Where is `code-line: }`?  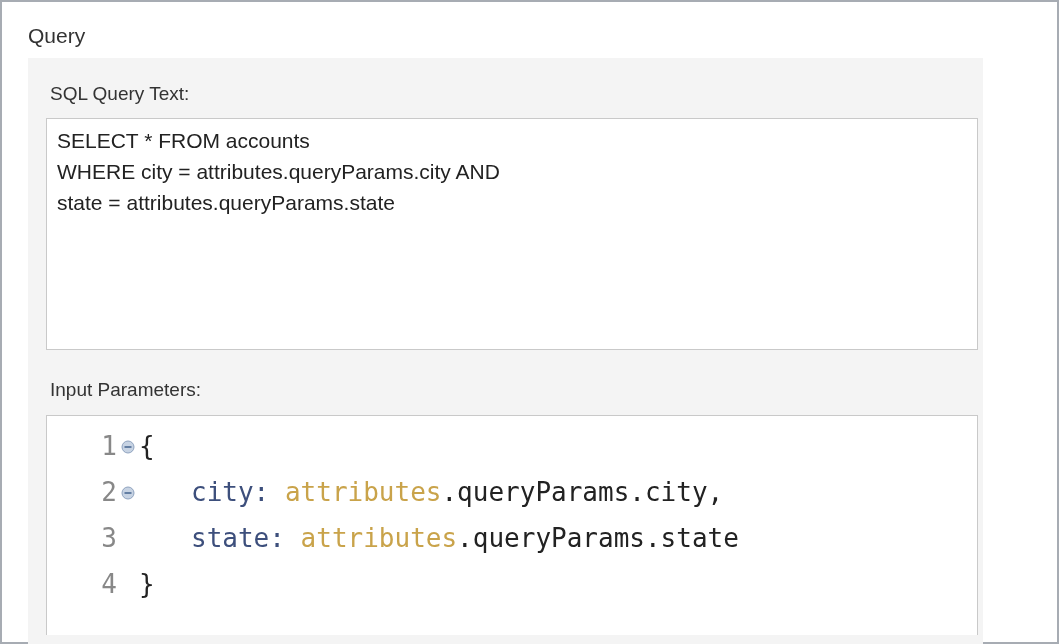 code-line: } is located at coordinates (147, 584).